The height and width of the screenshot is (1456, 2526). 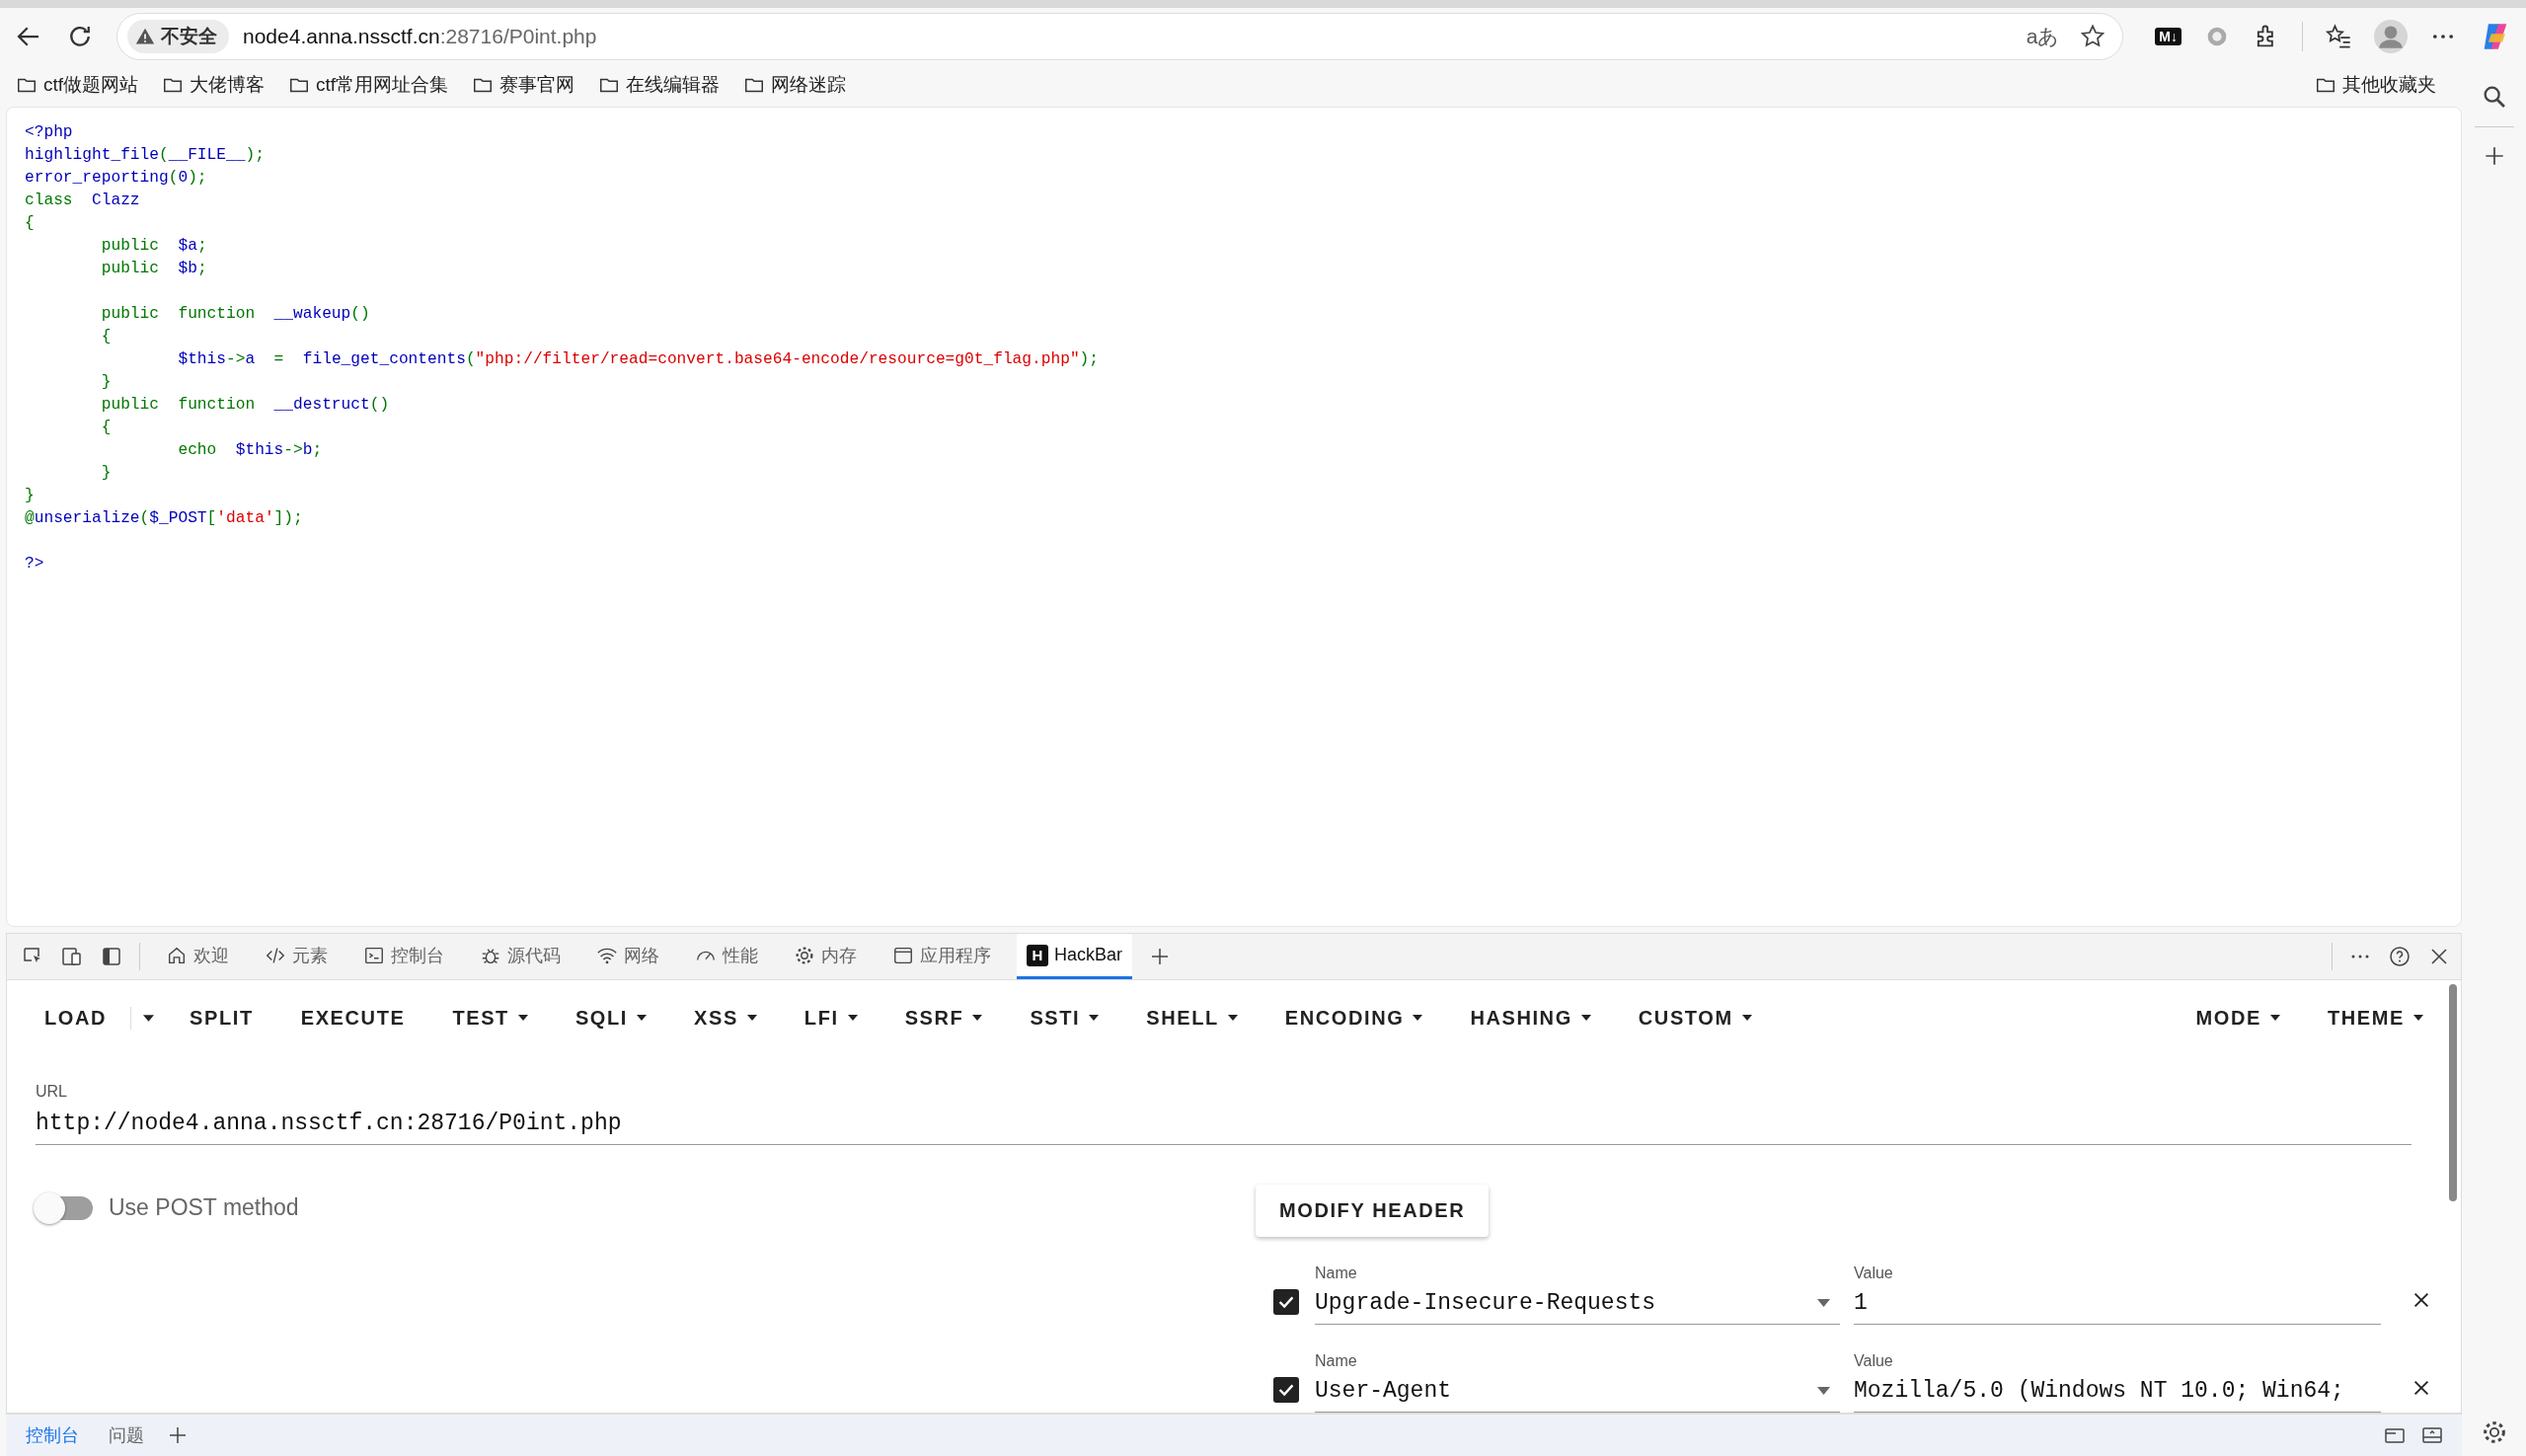 What do you see at coordinates (250, 450) in the screenshot?
I see `code-line: echo $this->b;` at bounding box center [250, 450].